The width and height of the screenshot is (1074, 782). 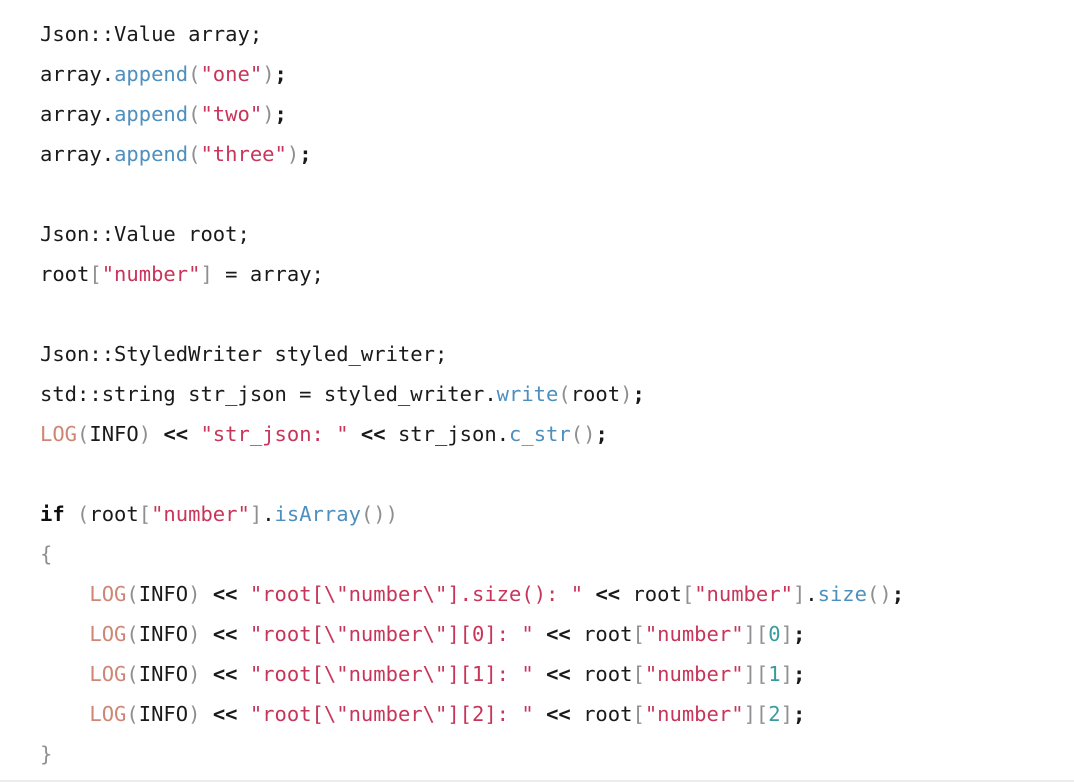 What do you see at coordinates (774, 674) in the screenshot?
I see `code-token-number: 1` at bounding box center [774, 674].